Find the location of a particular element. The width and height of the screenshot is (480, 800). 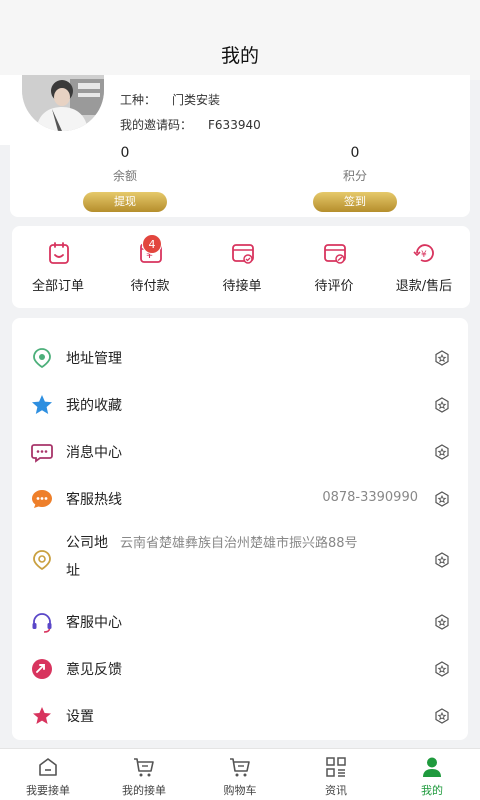

company-address-row: 公司地 云南省楚雄彝族自治州楚雄市振兴路88号 is located at coordinates (212, 542).